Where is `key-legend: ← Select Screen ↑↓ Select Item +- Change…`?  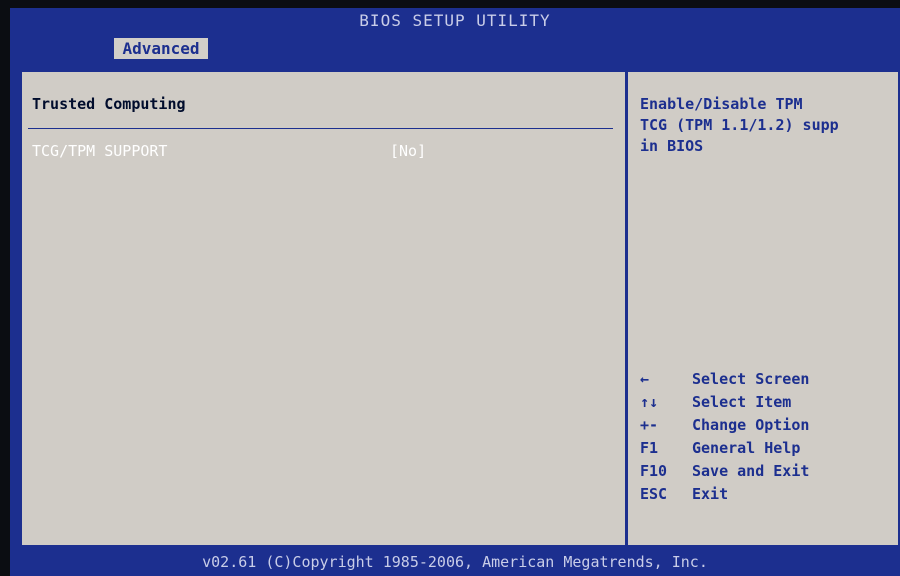 key-legend: ← Select Screen ↑↓ Select Item +- Change… is located at coordinates (765, 437).